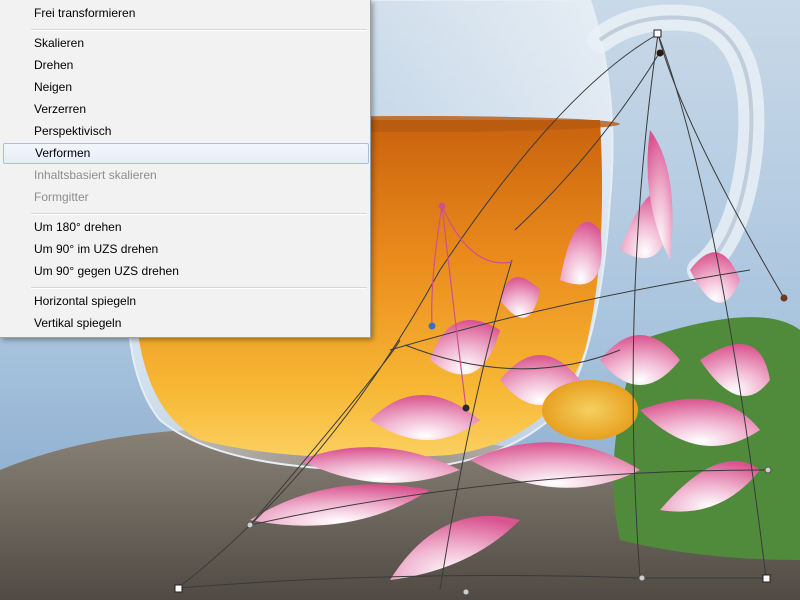 This screenshot has height=600, width=800. I want to click on warp-handle-left-edge, so click(250, 525).